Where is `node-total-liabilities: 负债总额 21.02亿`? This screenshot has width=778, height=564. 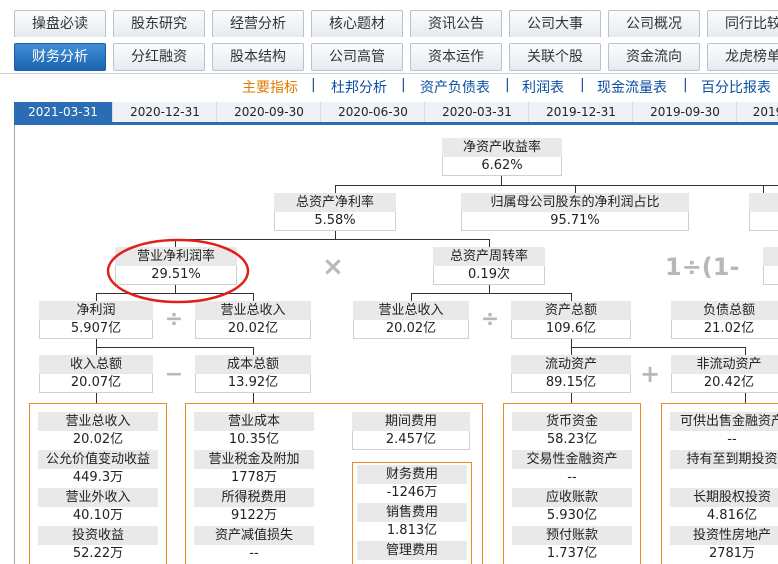
node-total-liabilities: 负债总额 21.02亿 is located at coordinates (724, 320).